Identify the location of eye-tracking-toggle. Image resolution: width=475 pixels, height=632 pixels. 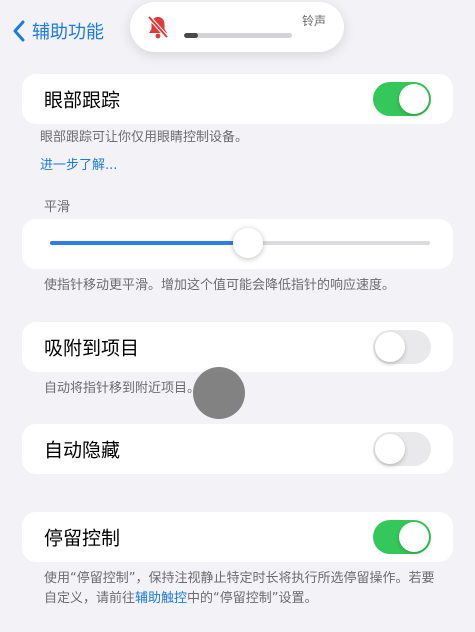
(402, 99).